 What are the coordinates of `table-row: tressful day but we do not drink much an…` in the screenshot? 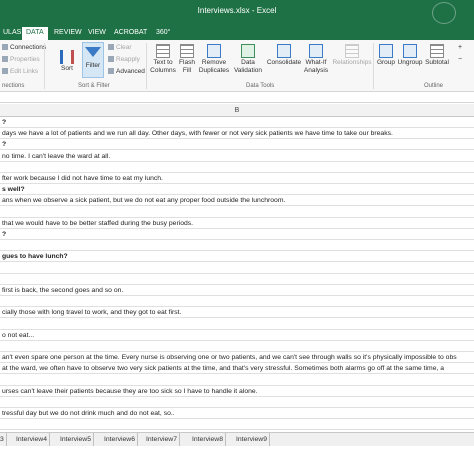 It's located at (237, 414).